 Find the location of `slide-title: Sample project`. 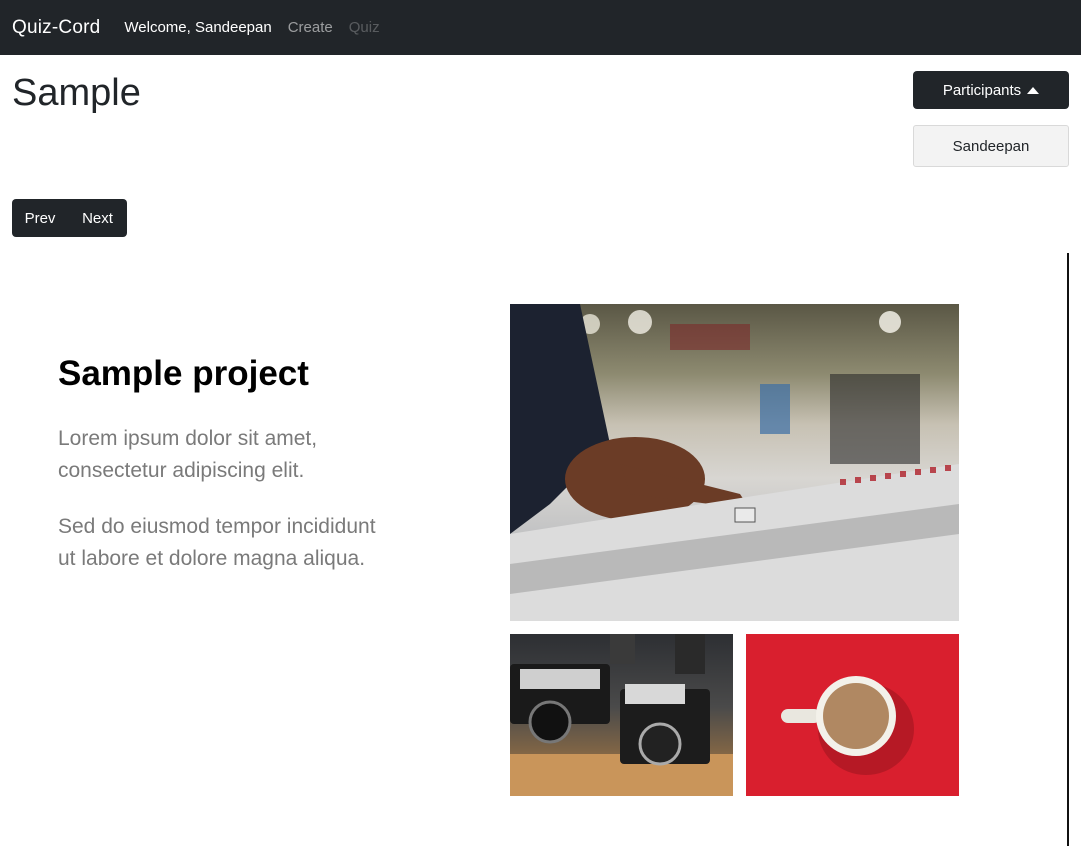

slide-title: Sample project is located at coordinates (183, 373).